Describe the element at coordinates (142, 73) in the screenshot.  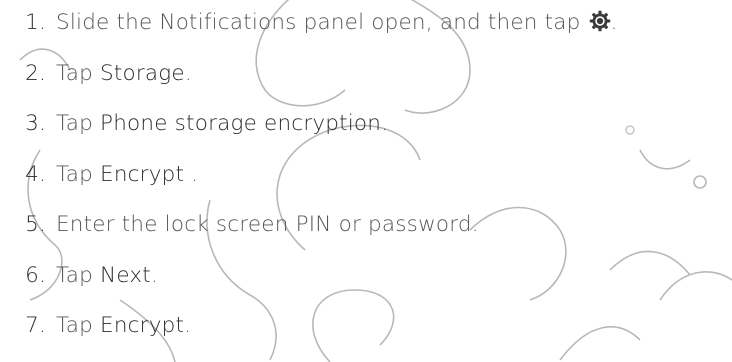
I see `step-emphasis: Storage` at that location.